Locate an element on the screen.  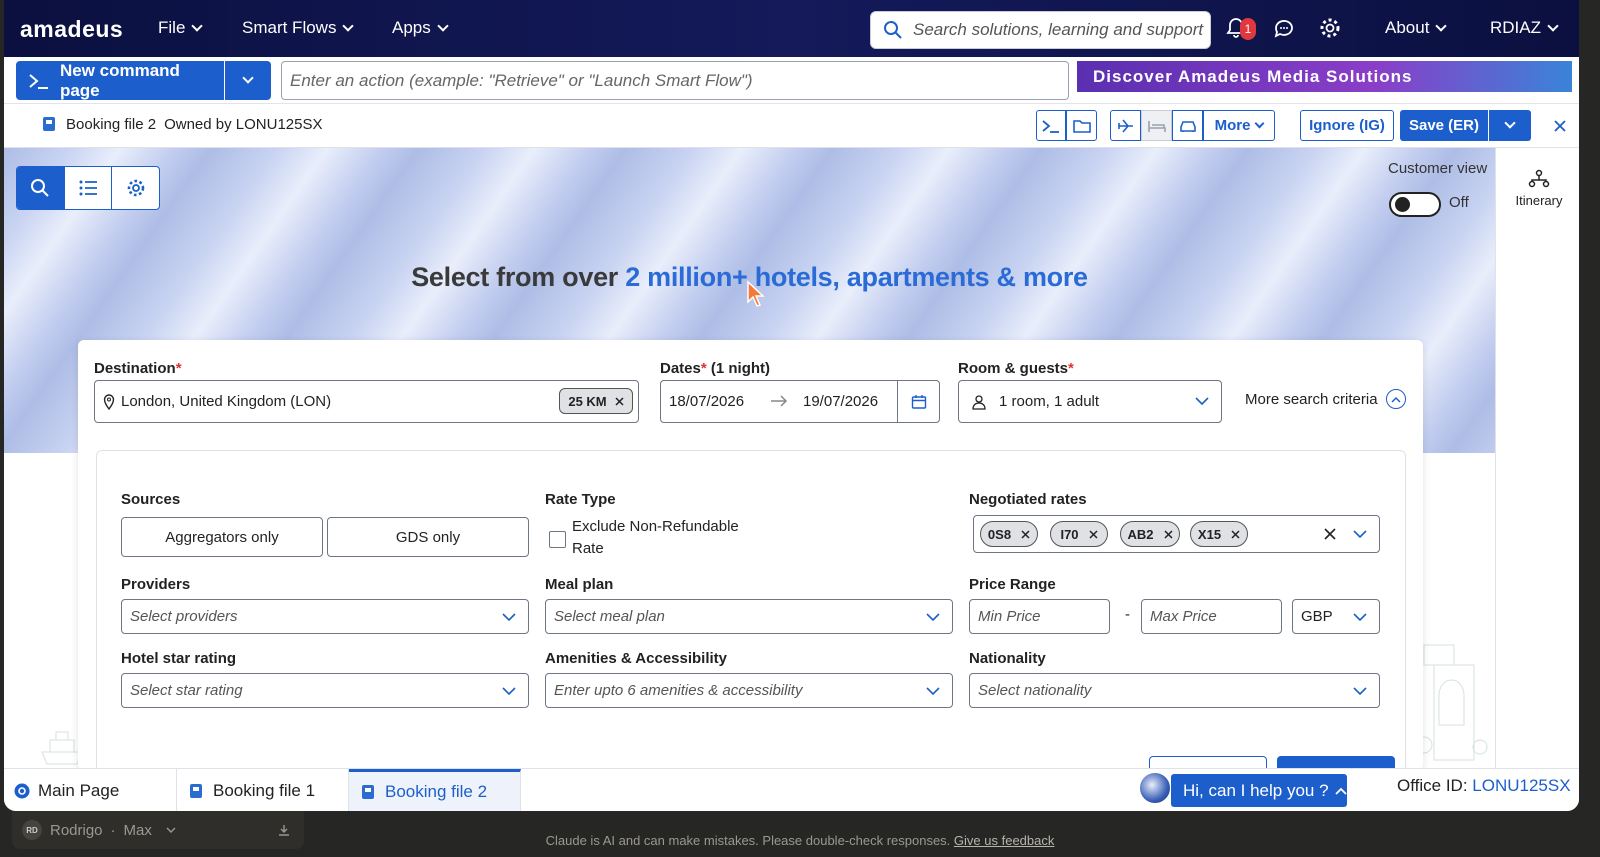
negotiated-rates-label: Negotiated rates is located at coordinates (1028, 499).